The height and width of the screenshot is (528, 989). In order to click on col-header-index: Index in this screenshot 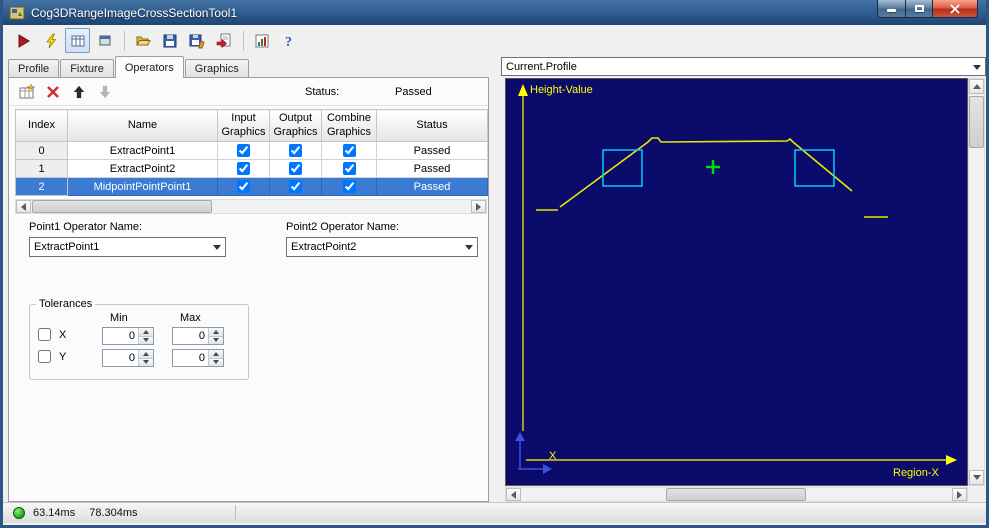, I will do `click(41, 125)`.